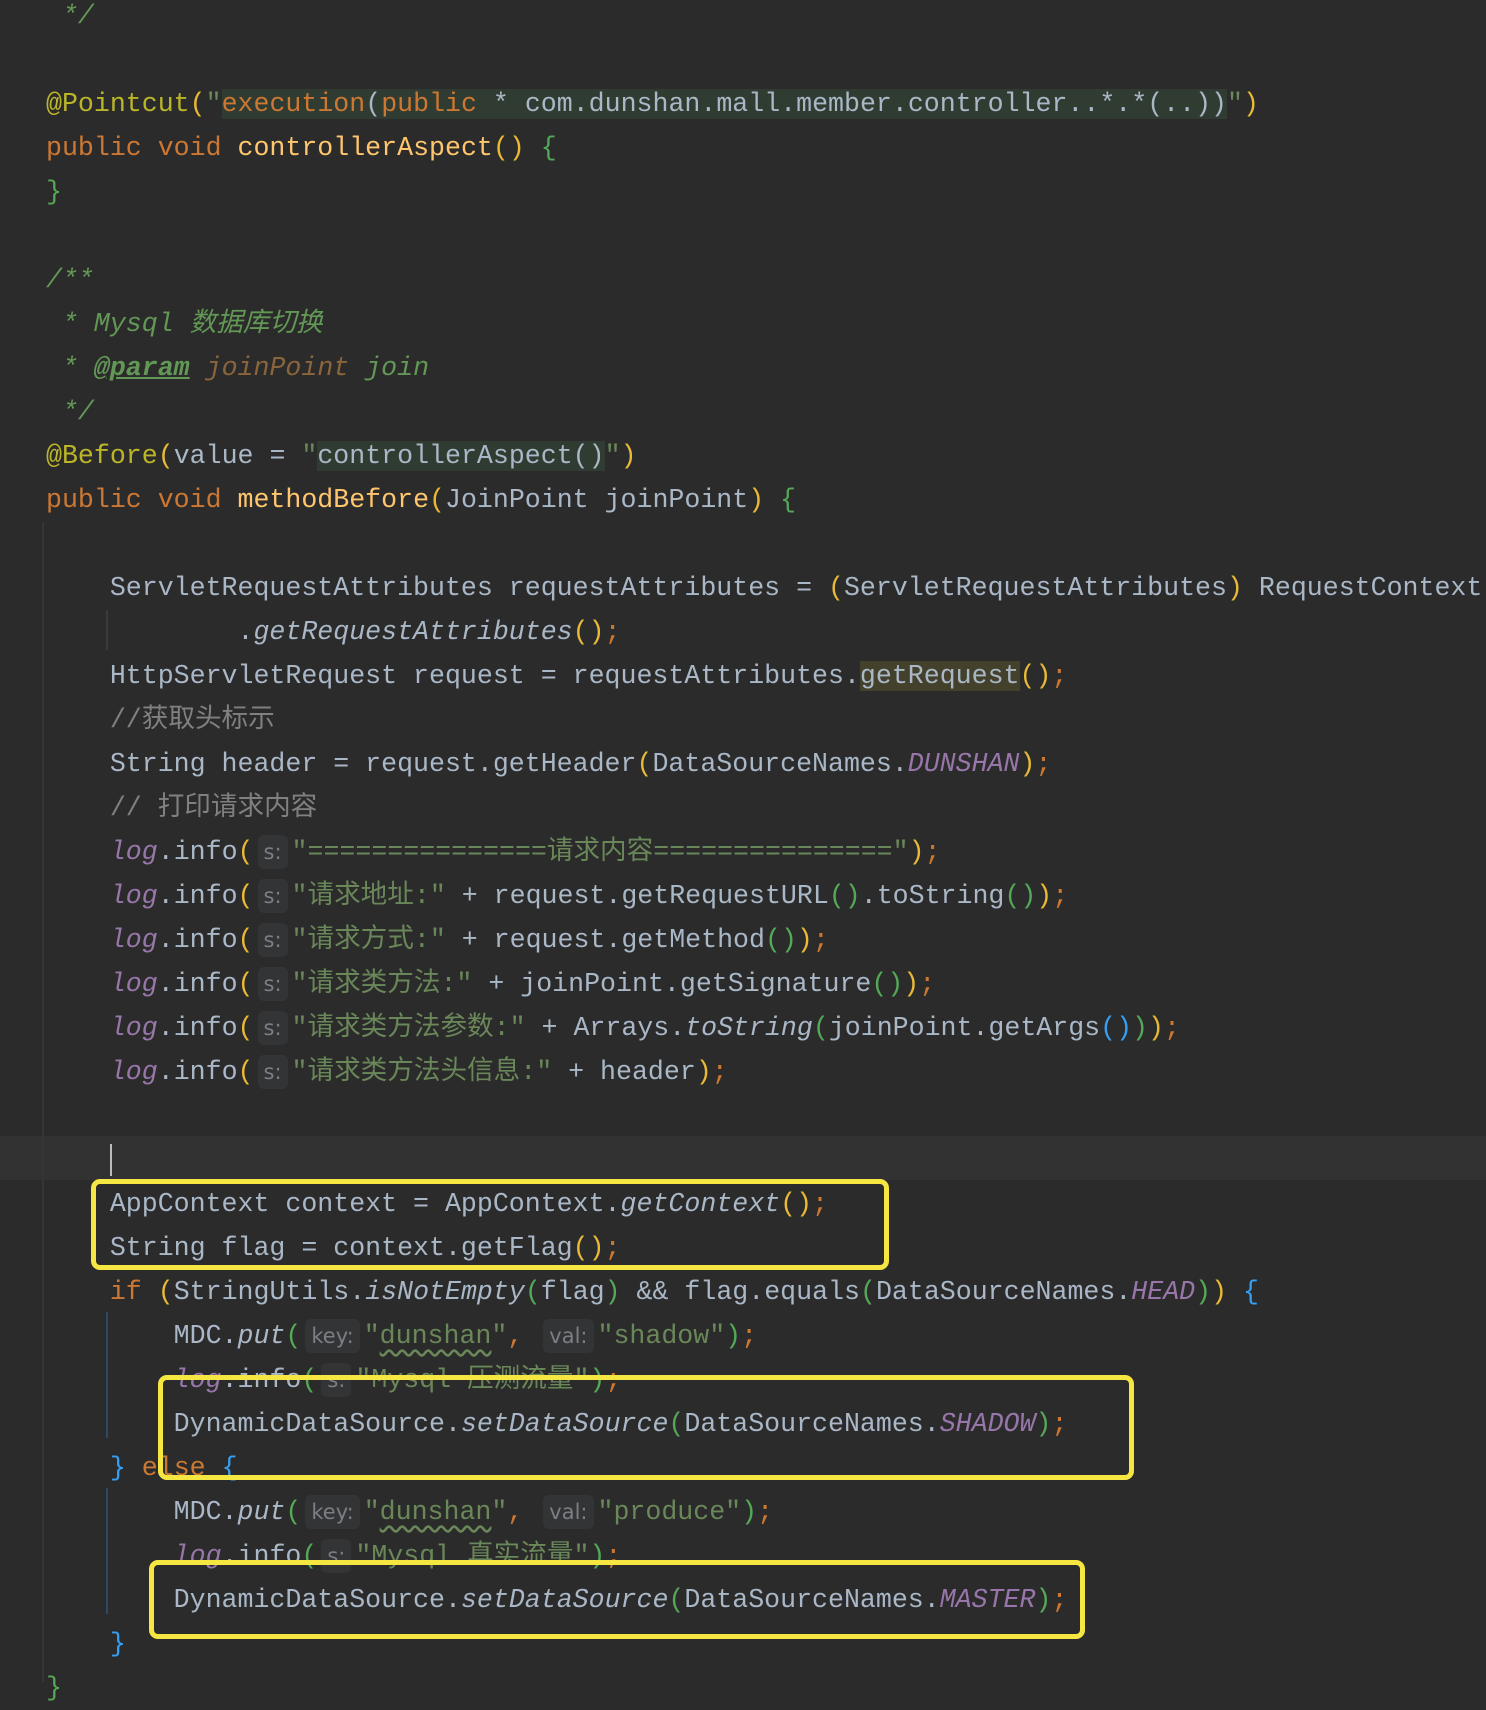 This screenshot has width=1486, height=1710. I want to click on code-line: public void controllerAspect() {, so click(766, 148).